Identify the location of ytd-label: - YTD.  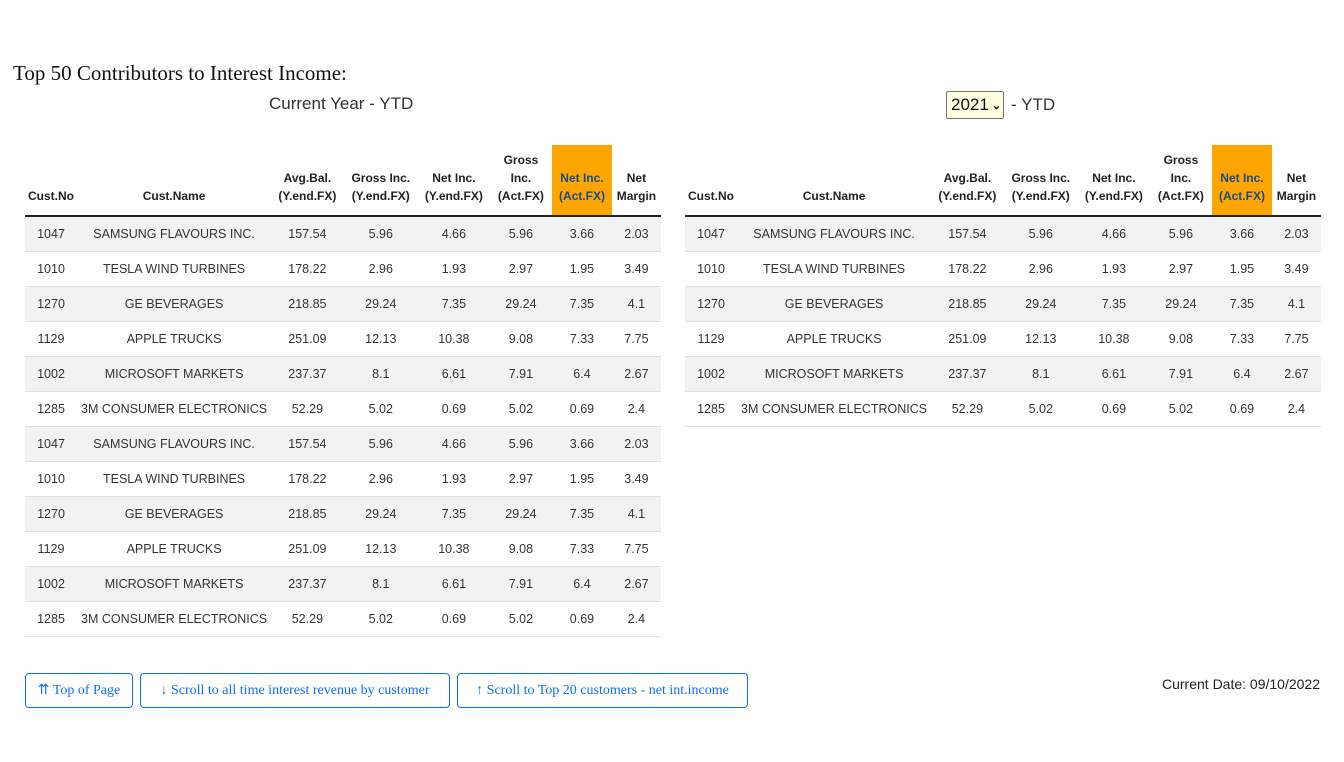
(1033, 104).